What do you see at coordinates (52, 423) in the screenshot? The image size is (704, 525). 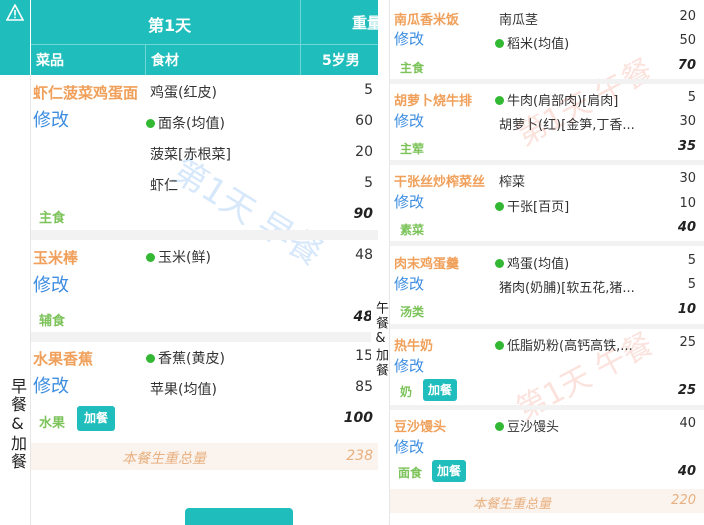 I see `dish-tag: 水果` at bounding box center [52, 423].